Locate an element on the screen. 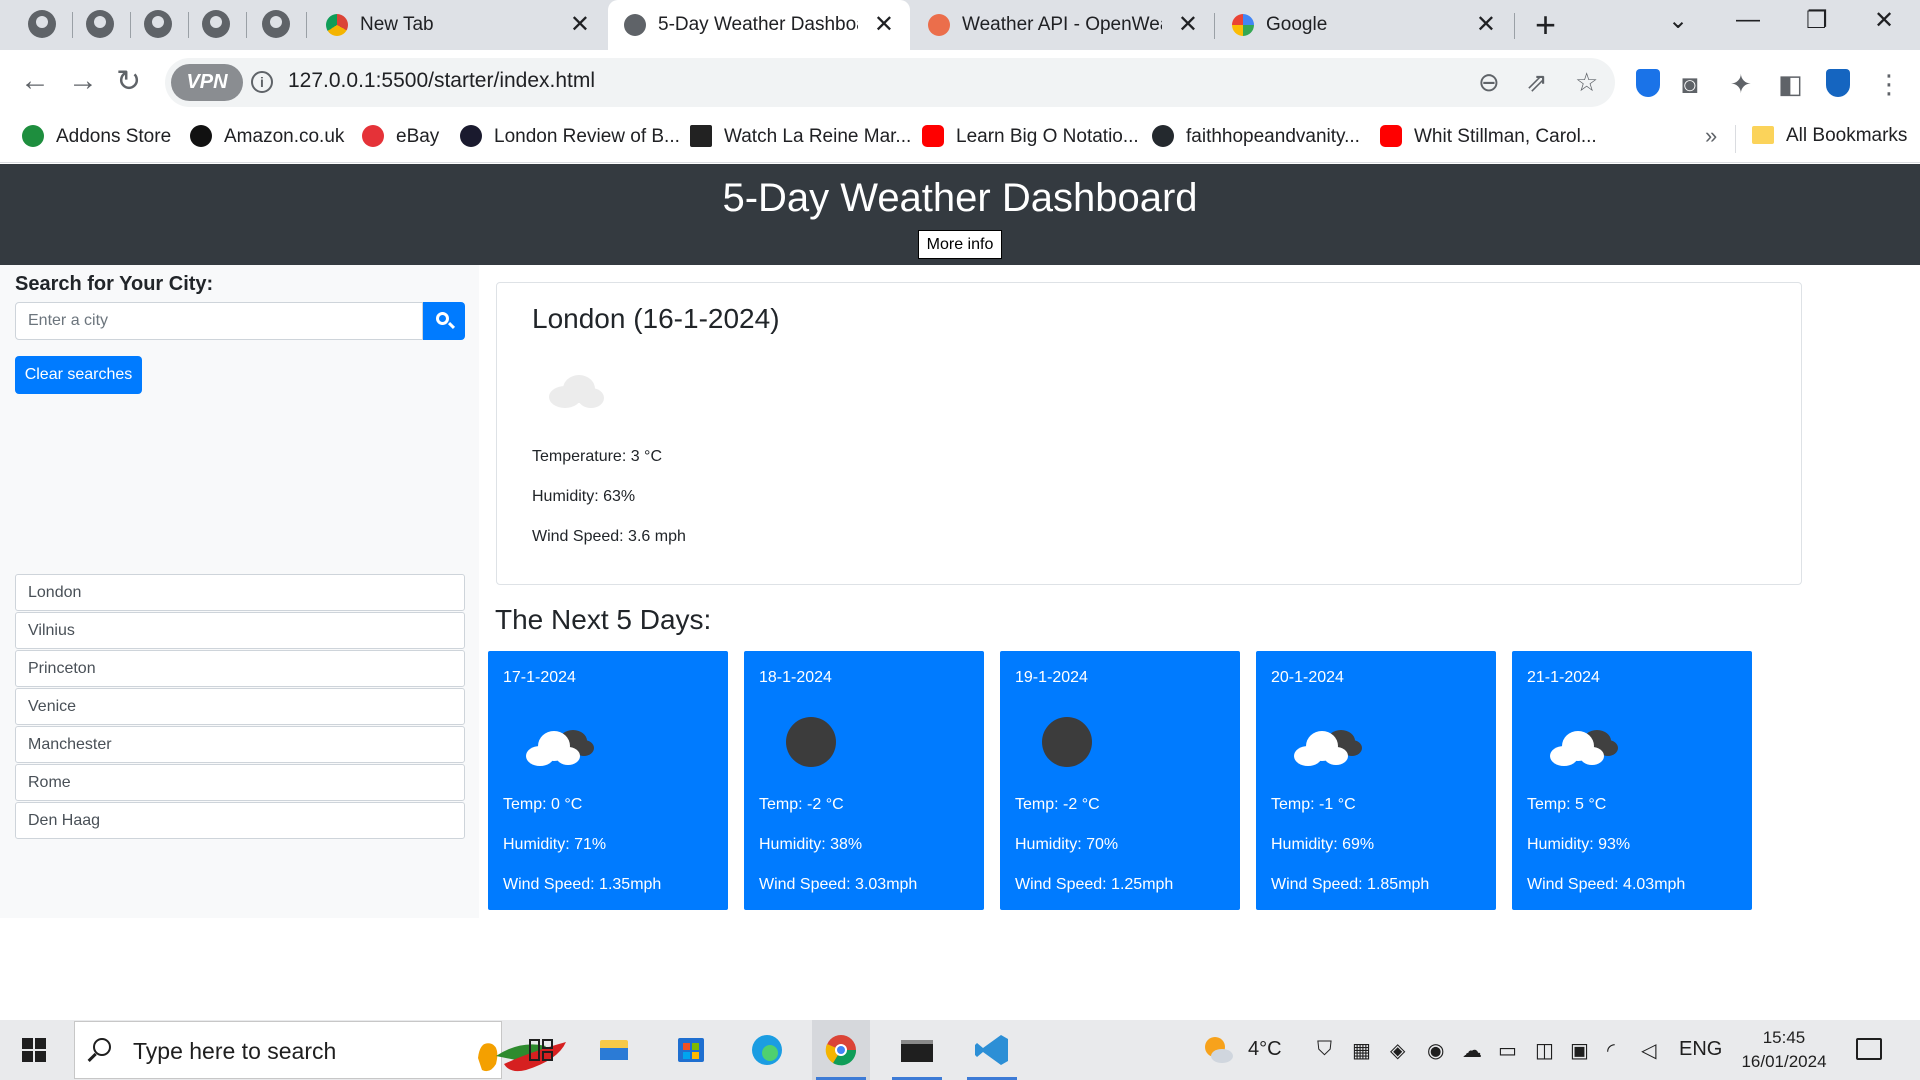  search-button is located at coordinates (444, 321).